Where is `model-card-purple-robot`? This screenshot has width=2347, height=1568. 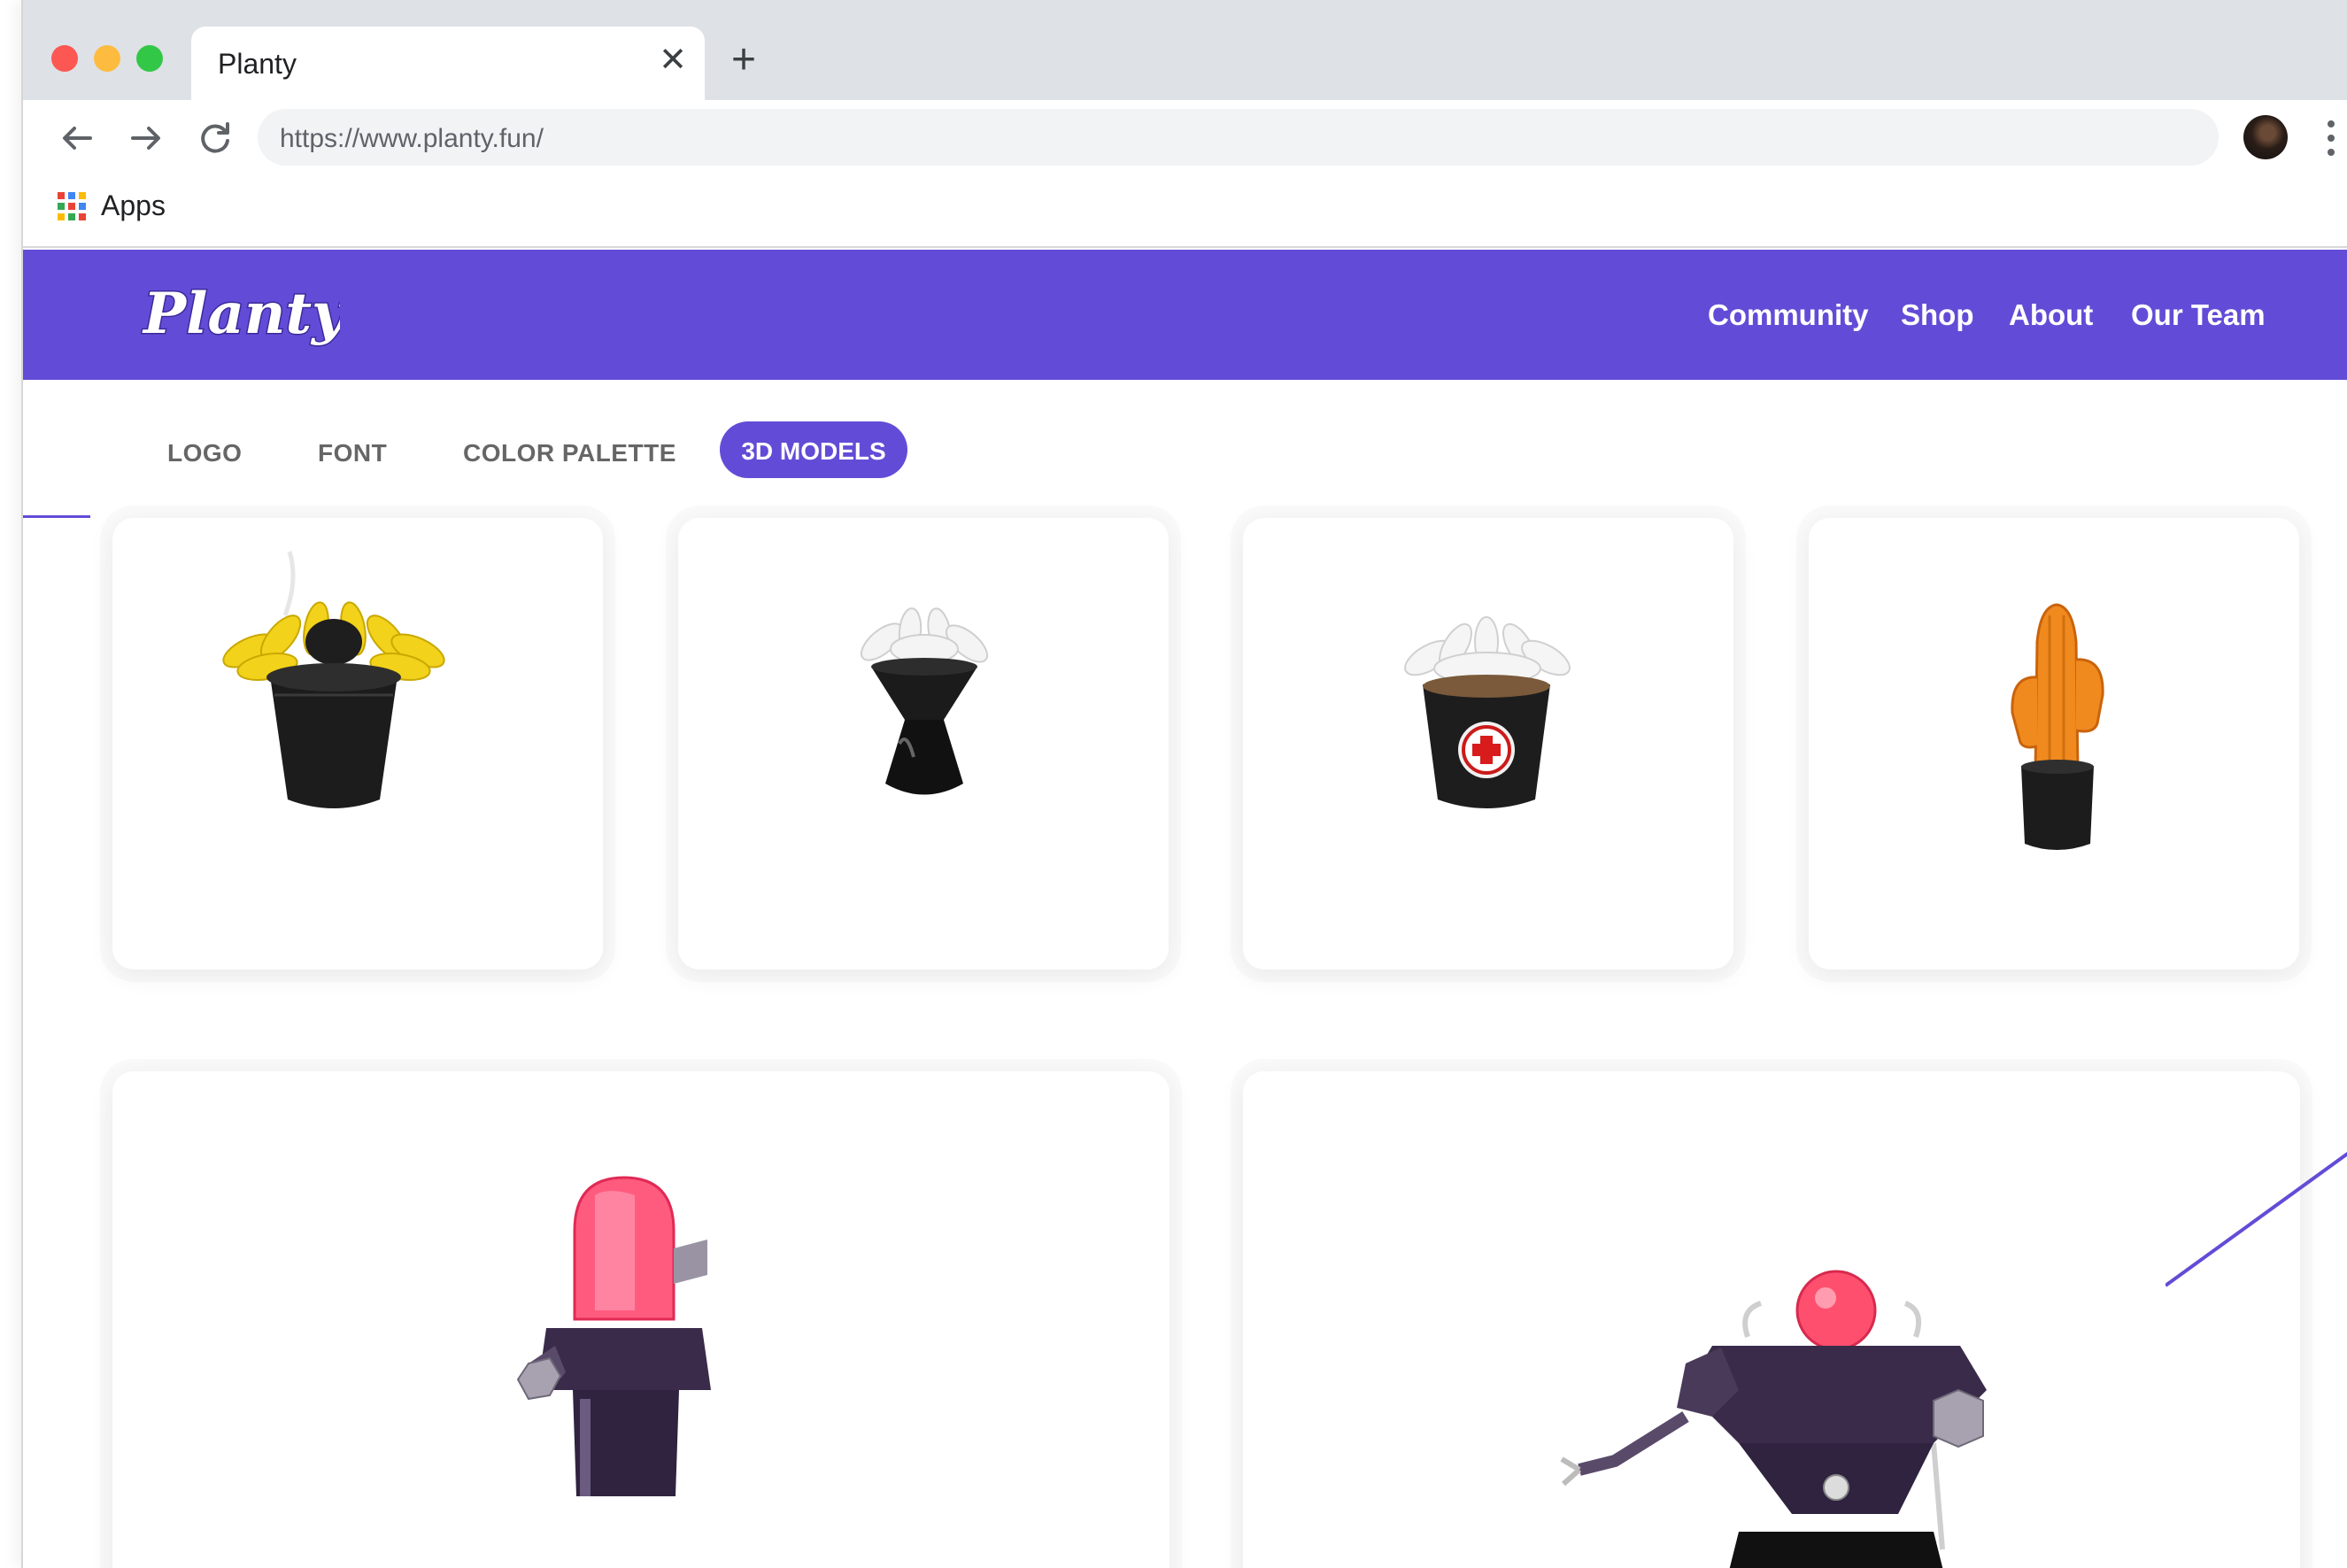
model-card-purple-robot is located at coordinates (1771, 1320).